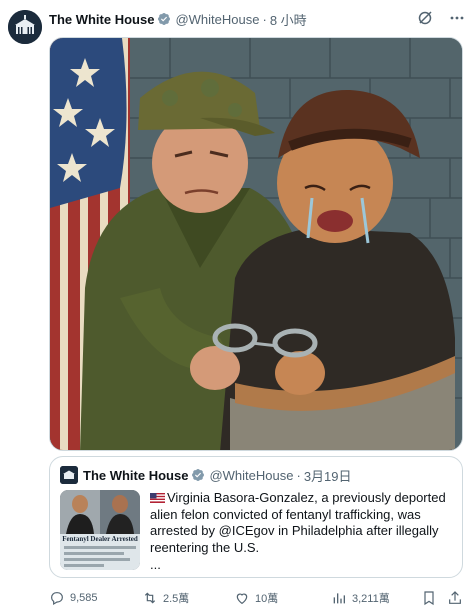 This screenshot has height=614, width=476. I want to click on share-icon, so click(455, 597).